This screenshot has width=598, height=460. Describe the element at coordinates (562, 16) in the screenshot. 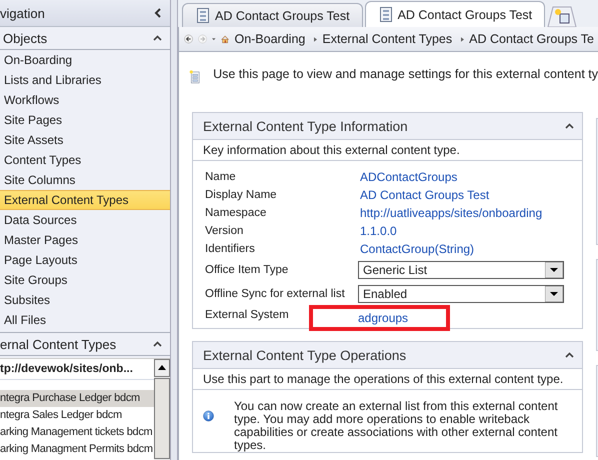

I see `new-tab-icon` at that location.